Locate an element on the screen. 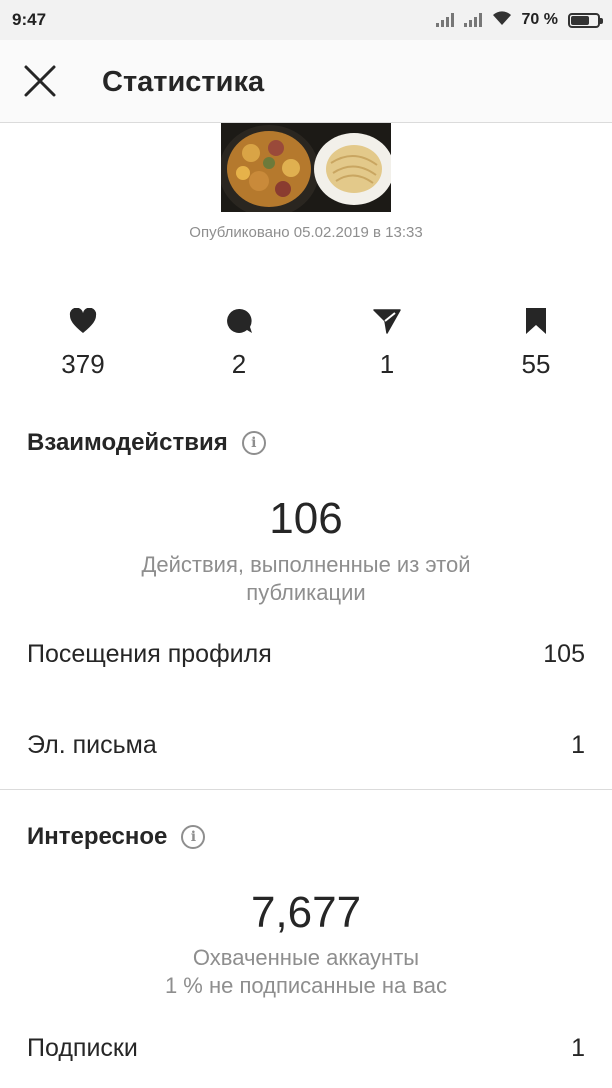 This screenshot has height=1088, width=612. battery-percent: 70 % is located at coordinates (539, 19).